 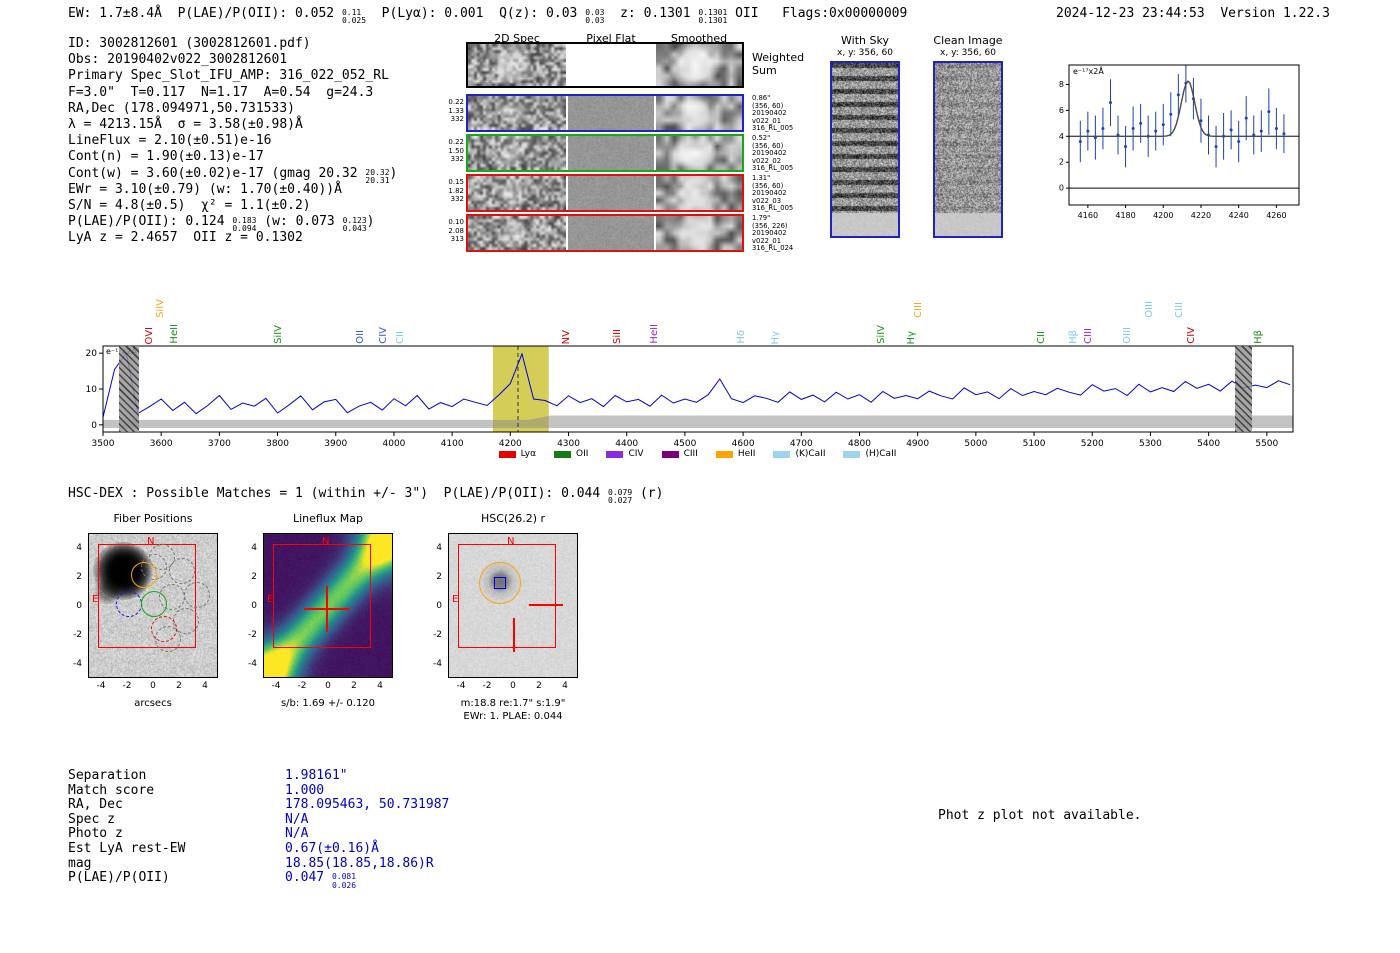 I want to click on match-table-row: Match score 1.000, so click(x=258, y=790).